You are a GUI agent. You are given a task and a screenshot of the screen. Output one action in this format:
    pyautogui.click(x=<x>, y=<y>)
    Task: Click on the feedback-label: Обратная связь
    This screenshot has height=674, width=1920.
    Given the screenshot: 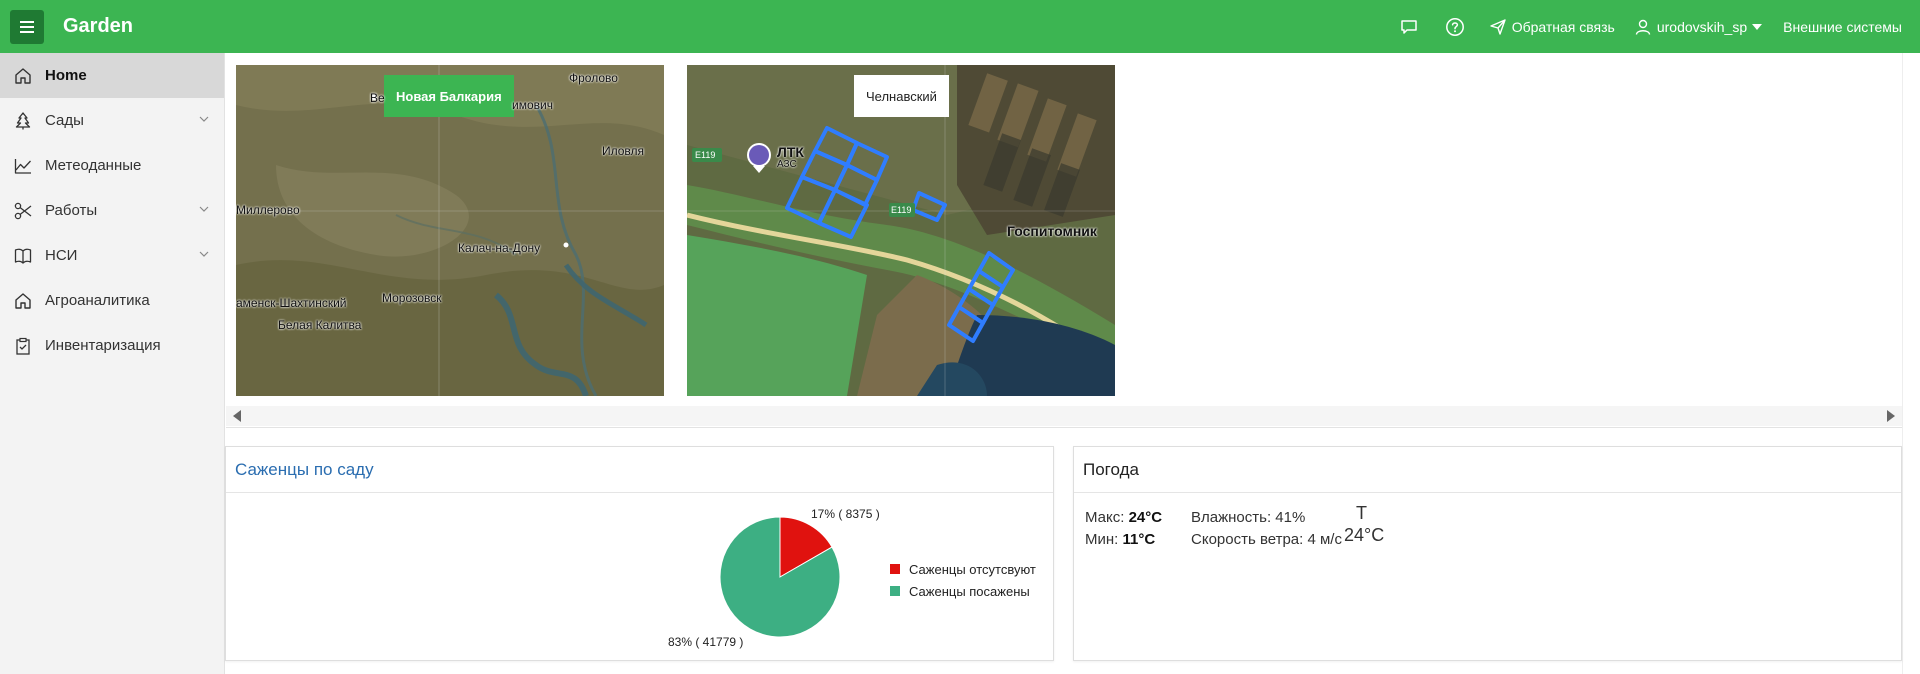 What is the action you would take?
    pyautogui.click(x=1563, y=26)
    